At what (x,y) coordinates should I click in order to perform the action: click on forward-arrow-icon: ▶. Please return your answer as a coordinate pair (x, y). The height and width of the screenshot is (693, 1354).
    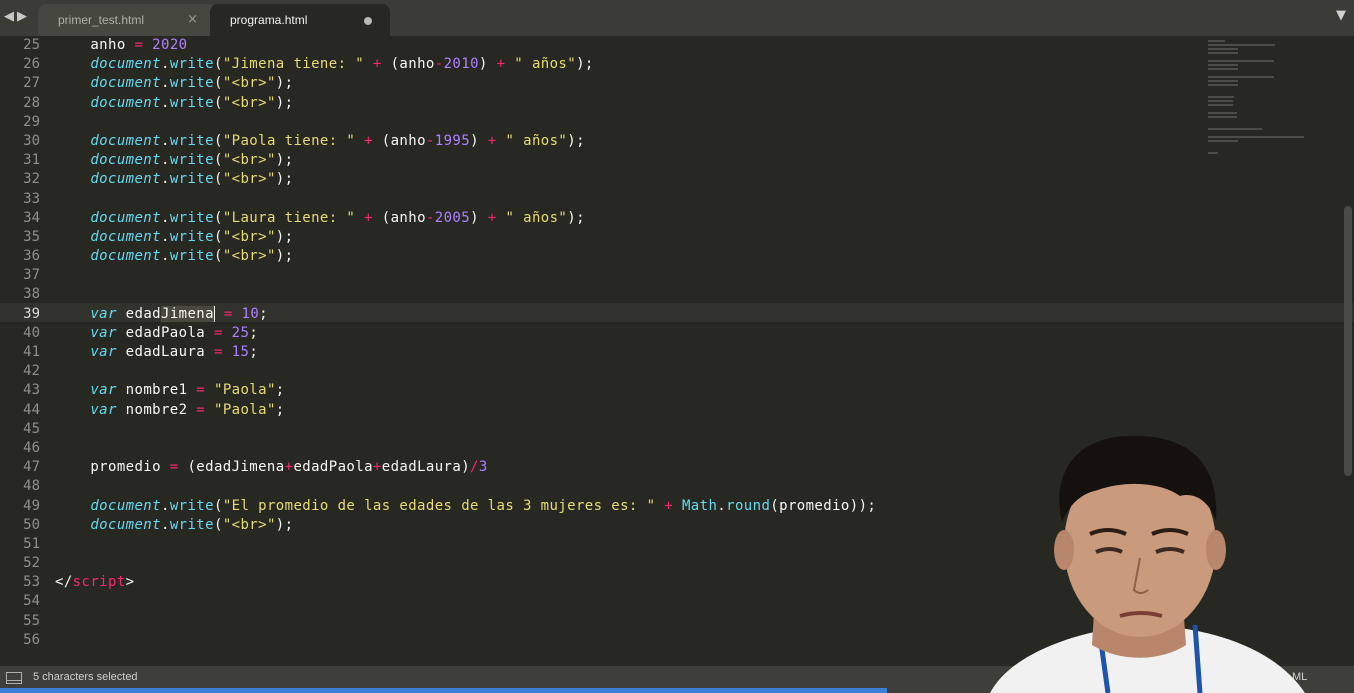
    Looking at the image, I should click on (22, 16).